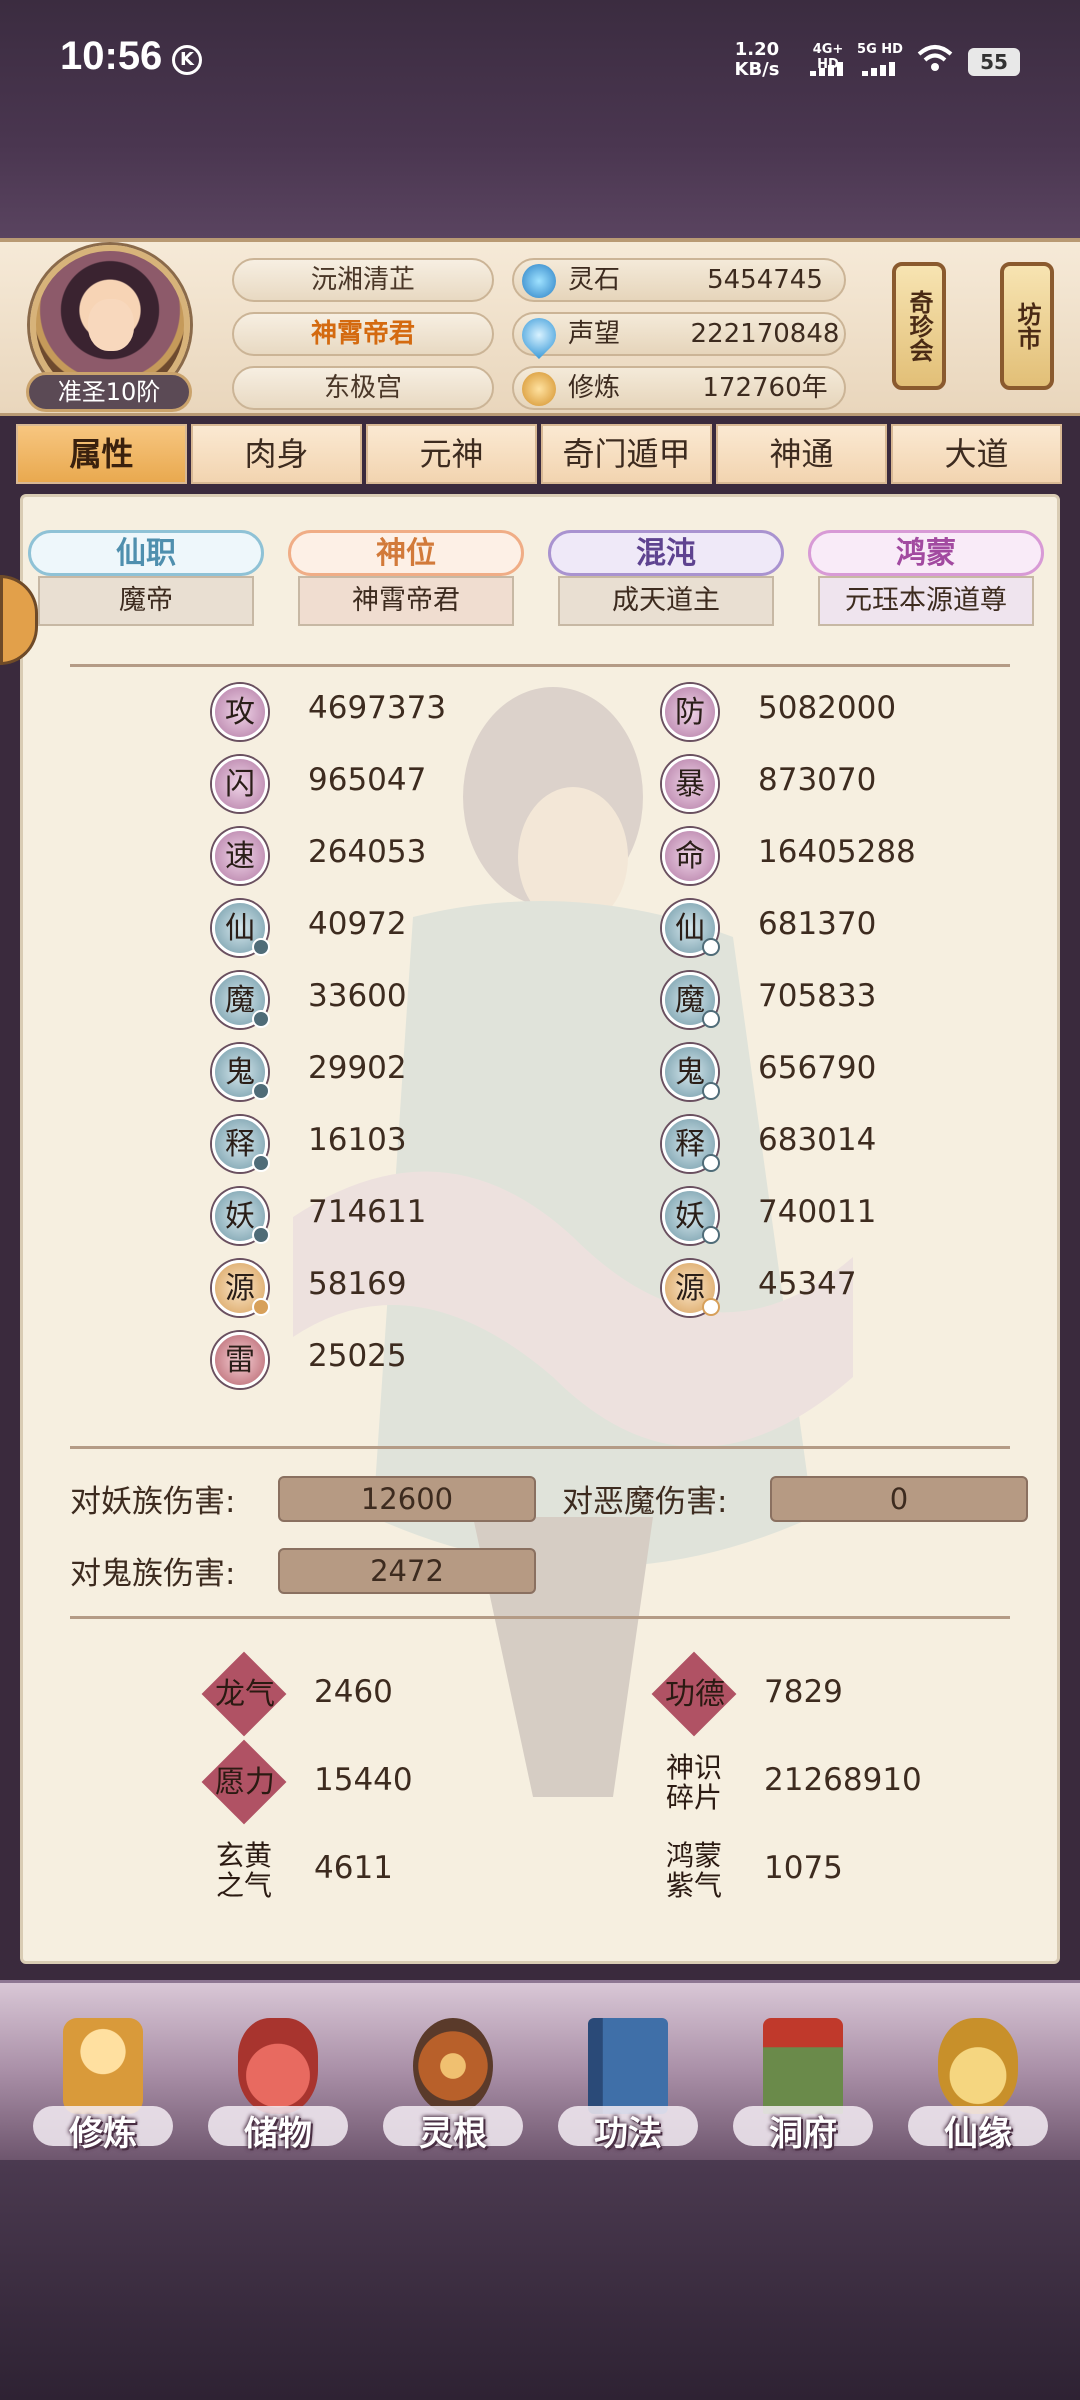  What do you see at coordinates (978, 2066) in the screenshot?
I see `immortal-fate-icon` at bounding box center [978, 2066].